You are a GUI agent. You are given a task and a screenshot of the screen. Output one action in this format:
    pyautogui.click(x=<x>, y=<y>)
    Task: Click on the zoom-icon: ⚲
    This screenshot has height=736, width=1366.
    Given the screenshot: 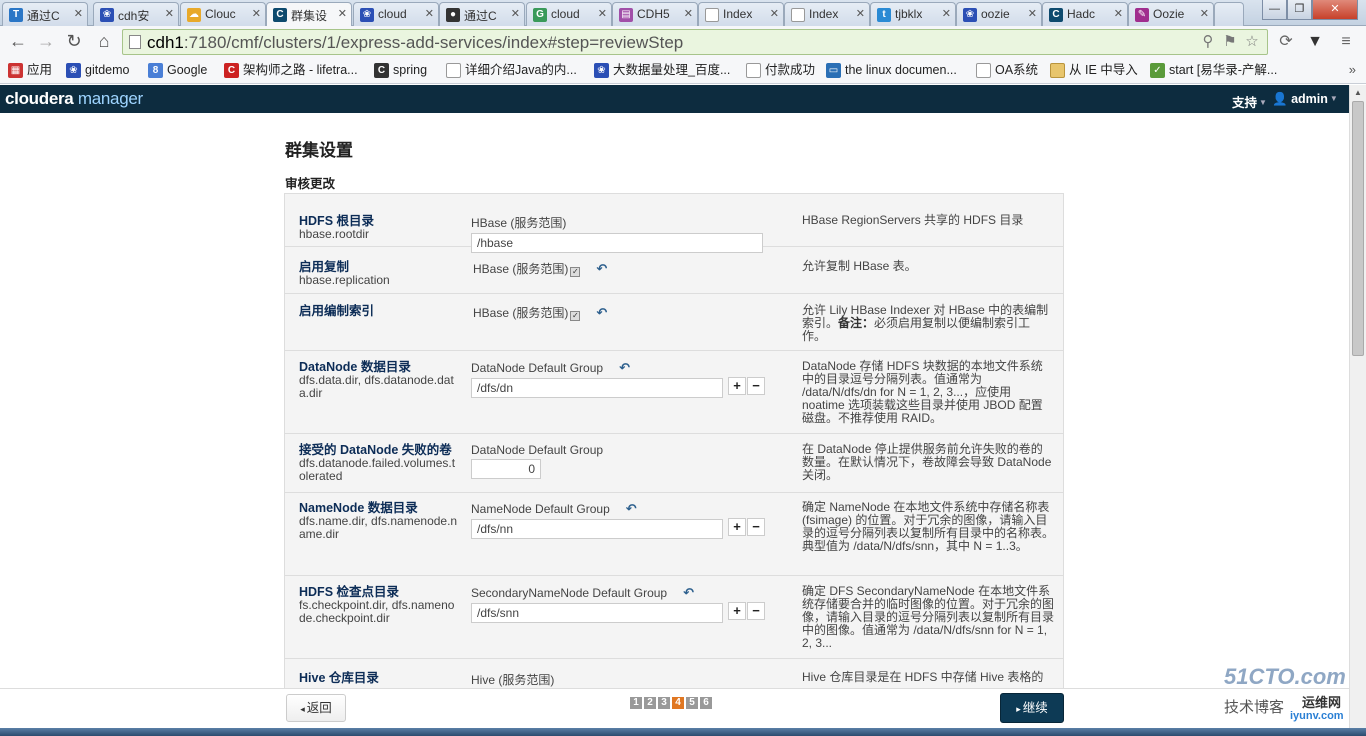 What is the action you would take?
    pyautogui.click(x=1208, y=42)
    